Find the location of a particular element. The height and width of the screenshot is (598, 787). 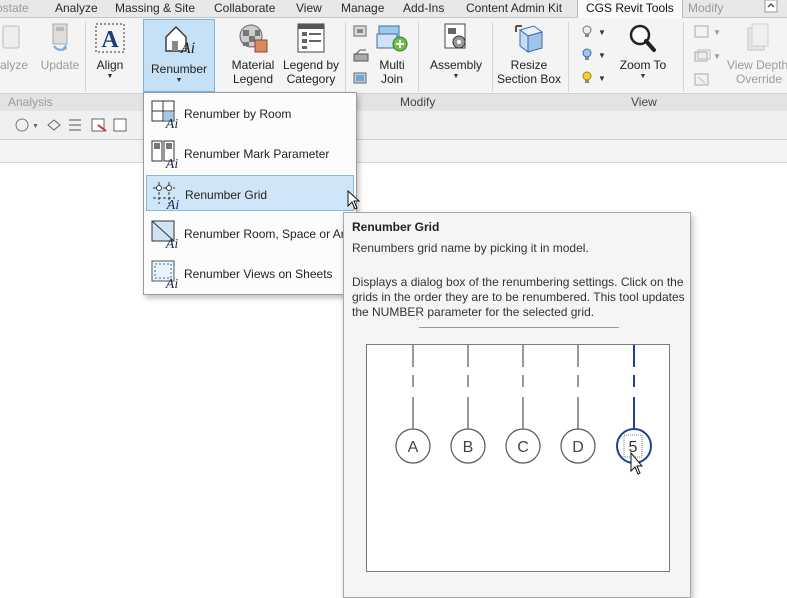

menu-item-renumber-by-room: Ai Renumber by Room is located at coordinates (250, 113).